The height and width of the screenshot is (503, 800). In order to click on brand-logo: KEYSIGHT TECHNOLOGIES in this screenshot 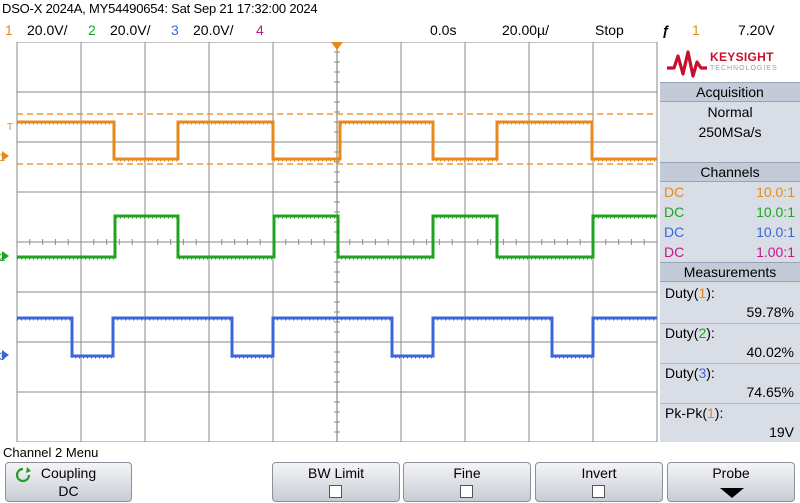, I will do `click(730, 64)`.